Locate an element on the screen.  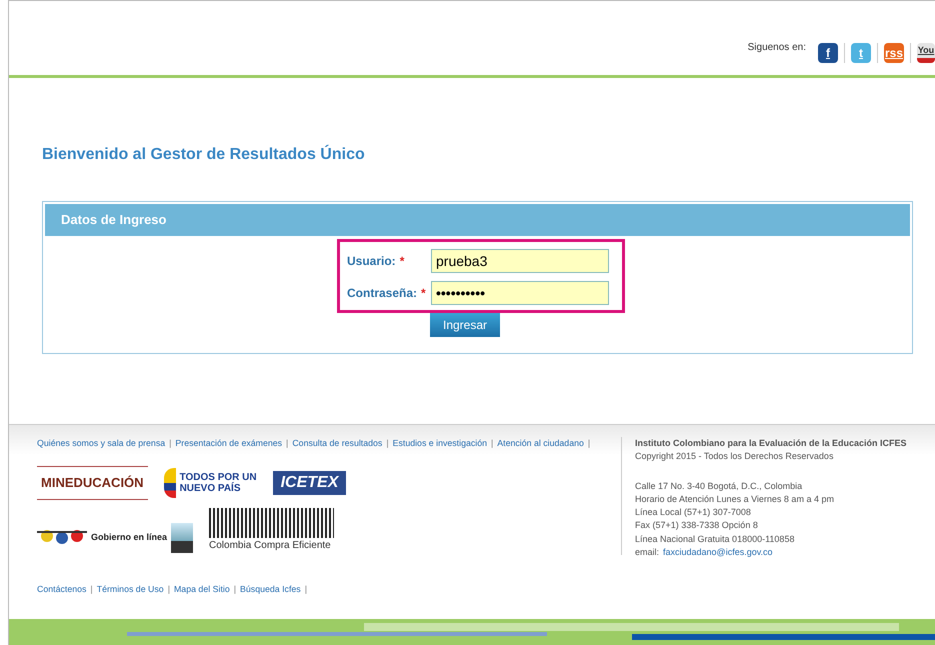
field-label-text: Usuario: is located at coordinates (371, 261).